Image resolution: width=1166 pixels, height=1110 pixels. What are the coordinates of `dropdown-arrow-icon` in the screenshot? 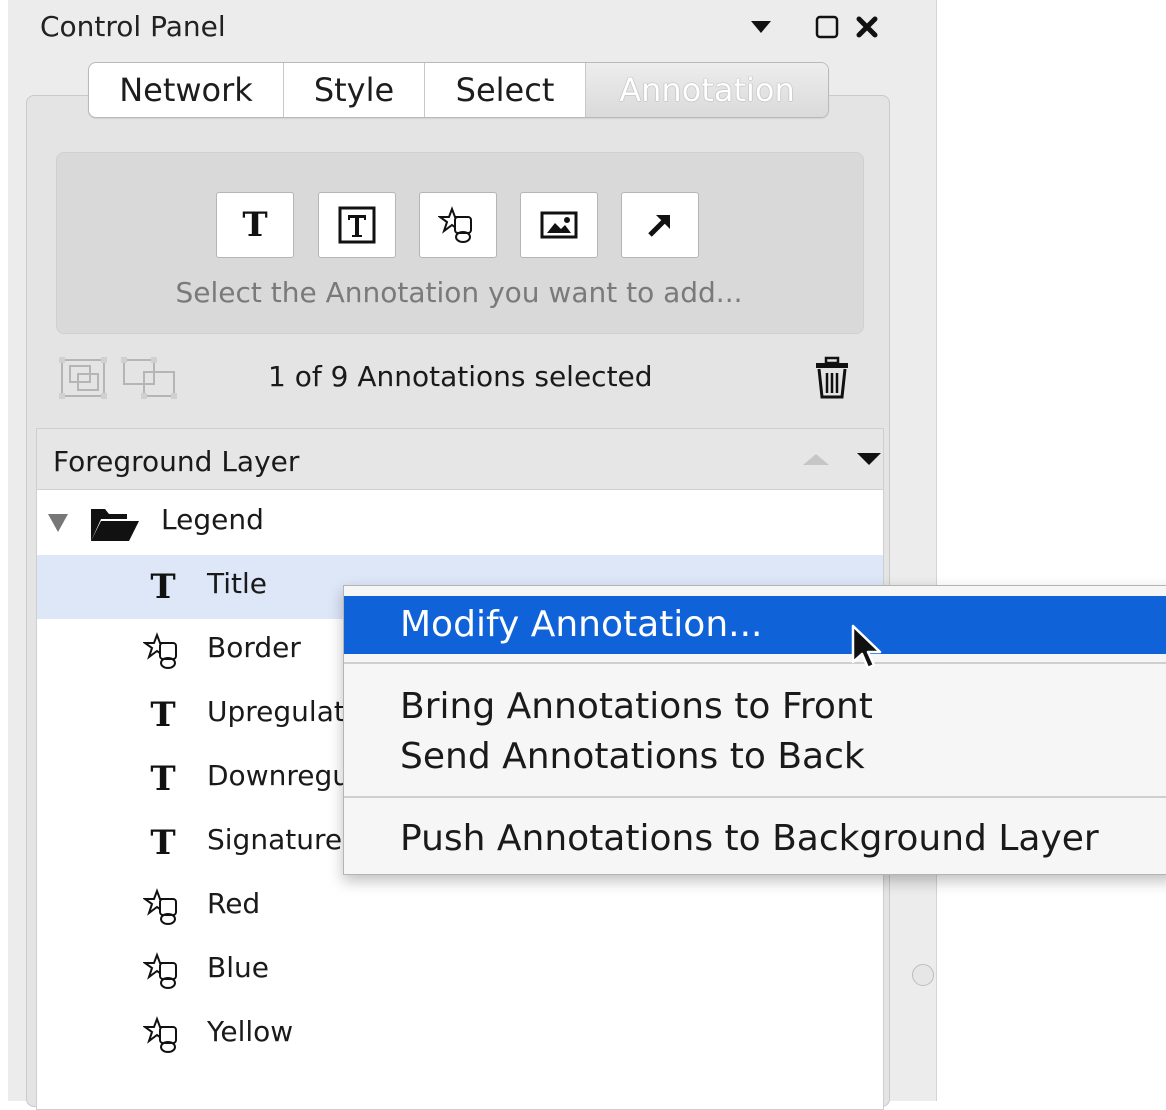 It's located at (761, 27).